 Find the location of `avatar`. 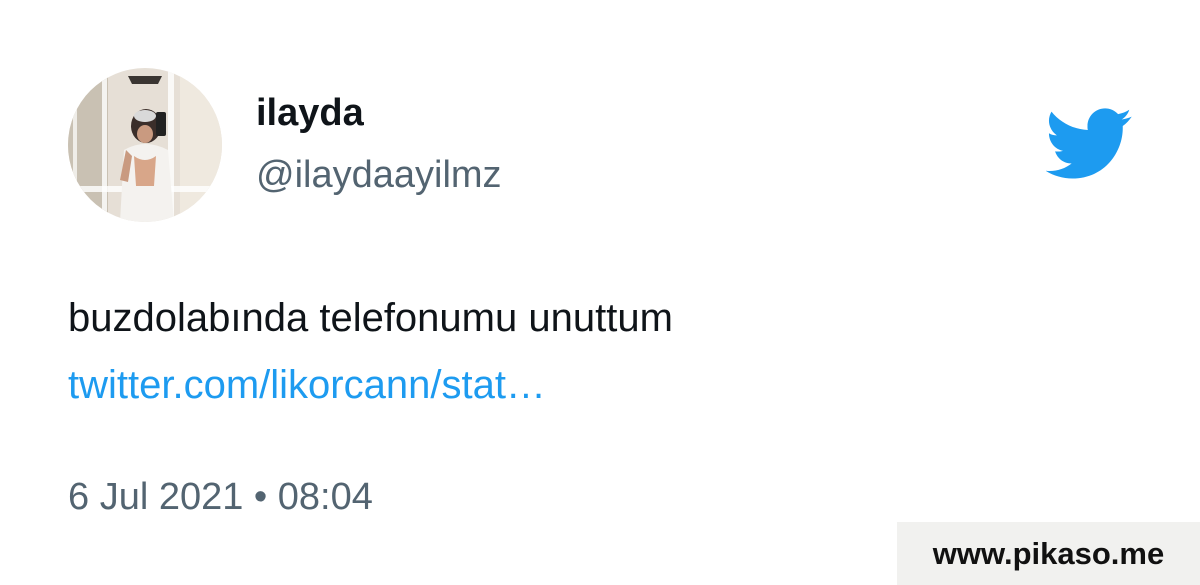

avatar is located at coordinates (145, 145).